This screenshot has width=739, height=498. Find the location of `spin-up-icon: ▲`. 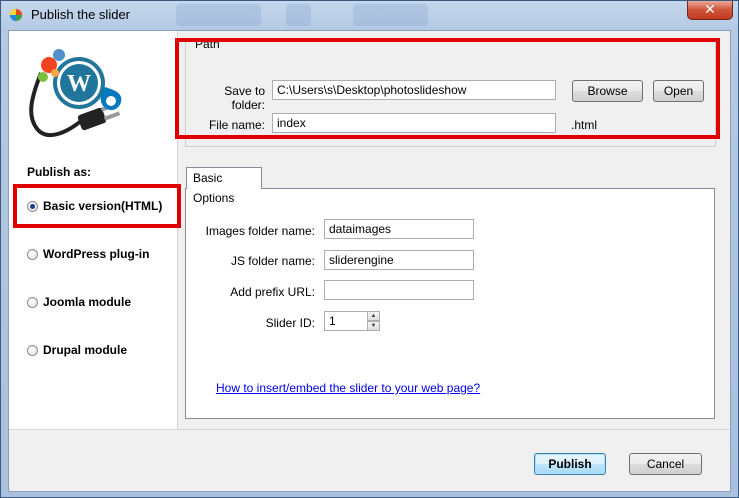

spin-up-icon: ▲ is located at coordinates (373, 316).